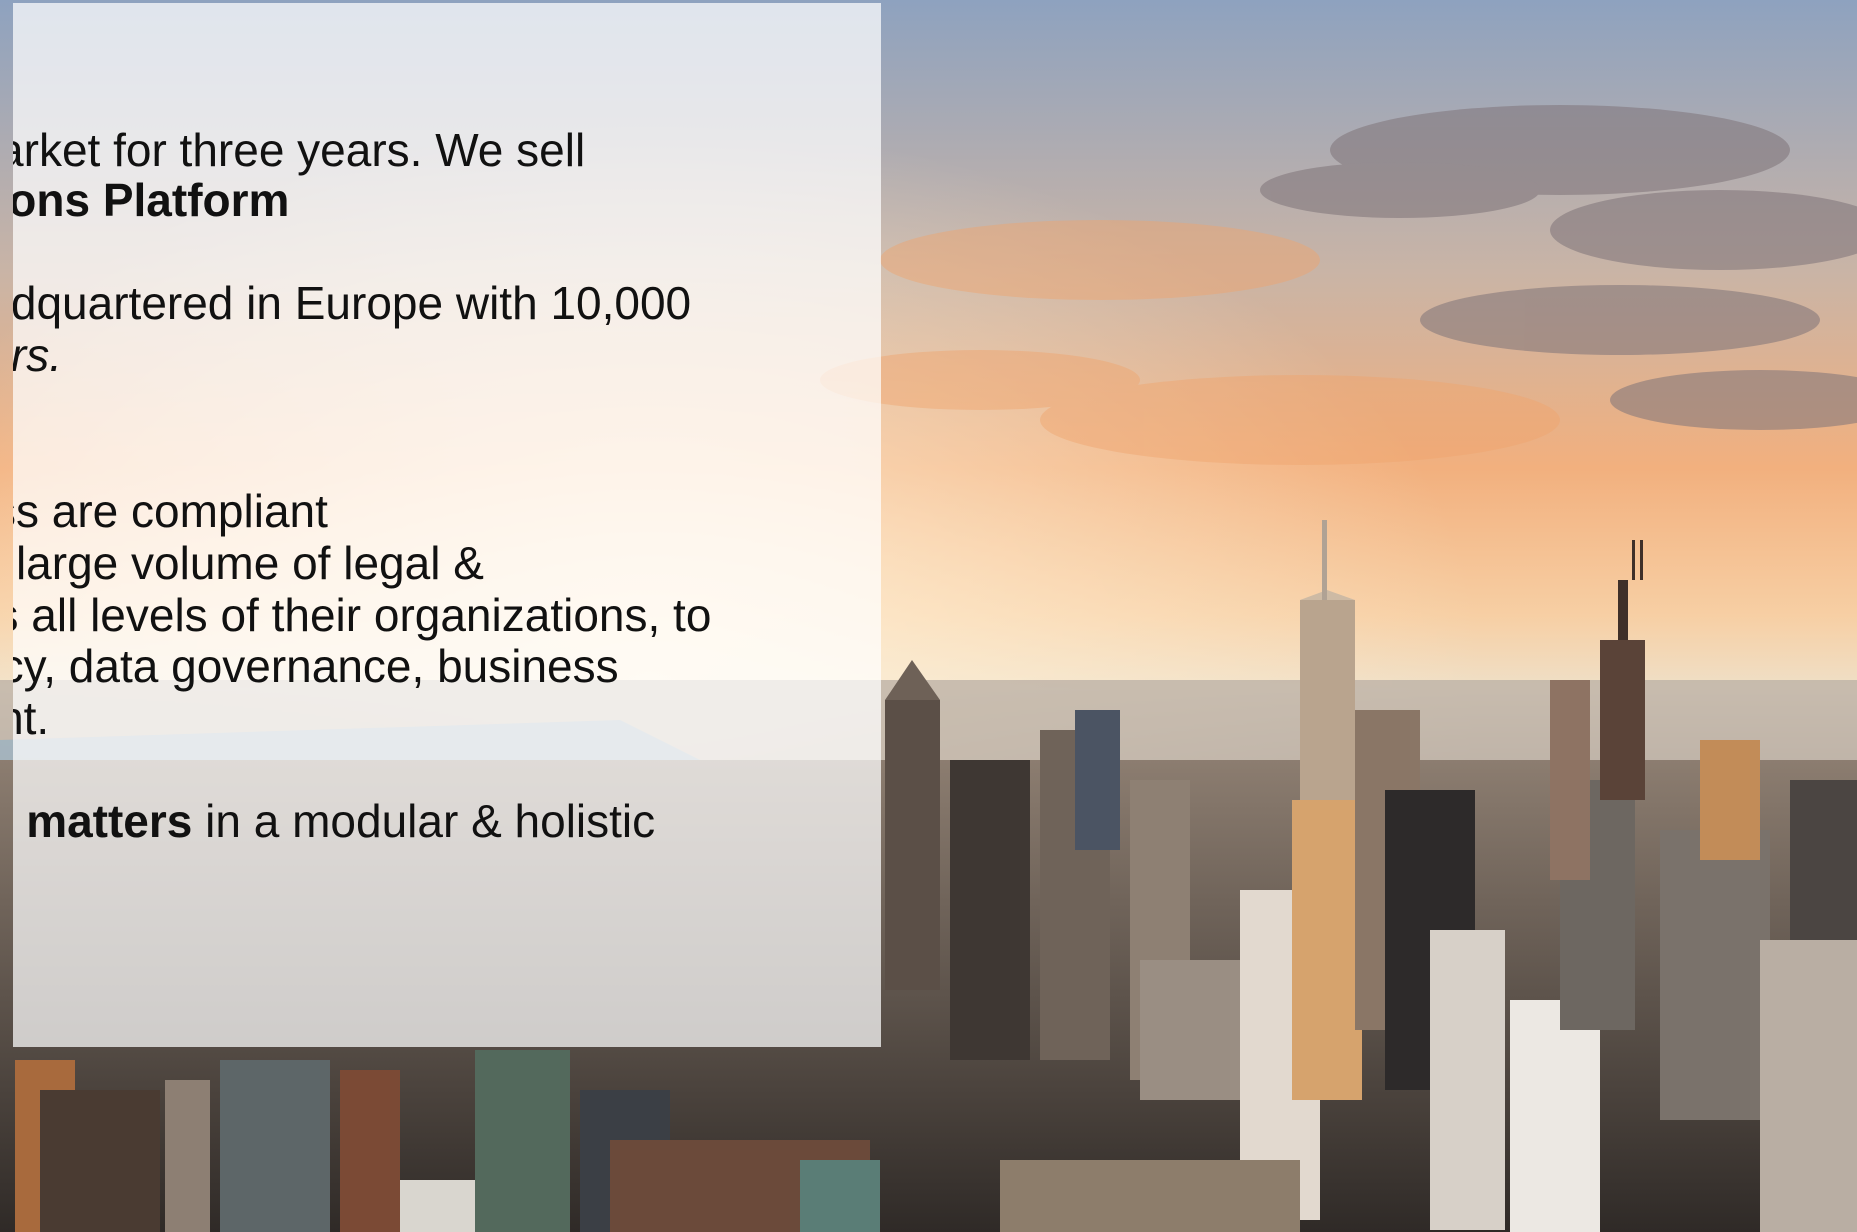 The height and width of the screenshot is (1232, 1857). I want to click on text-line-market: the market for three years. We sell, so click(299, 150).